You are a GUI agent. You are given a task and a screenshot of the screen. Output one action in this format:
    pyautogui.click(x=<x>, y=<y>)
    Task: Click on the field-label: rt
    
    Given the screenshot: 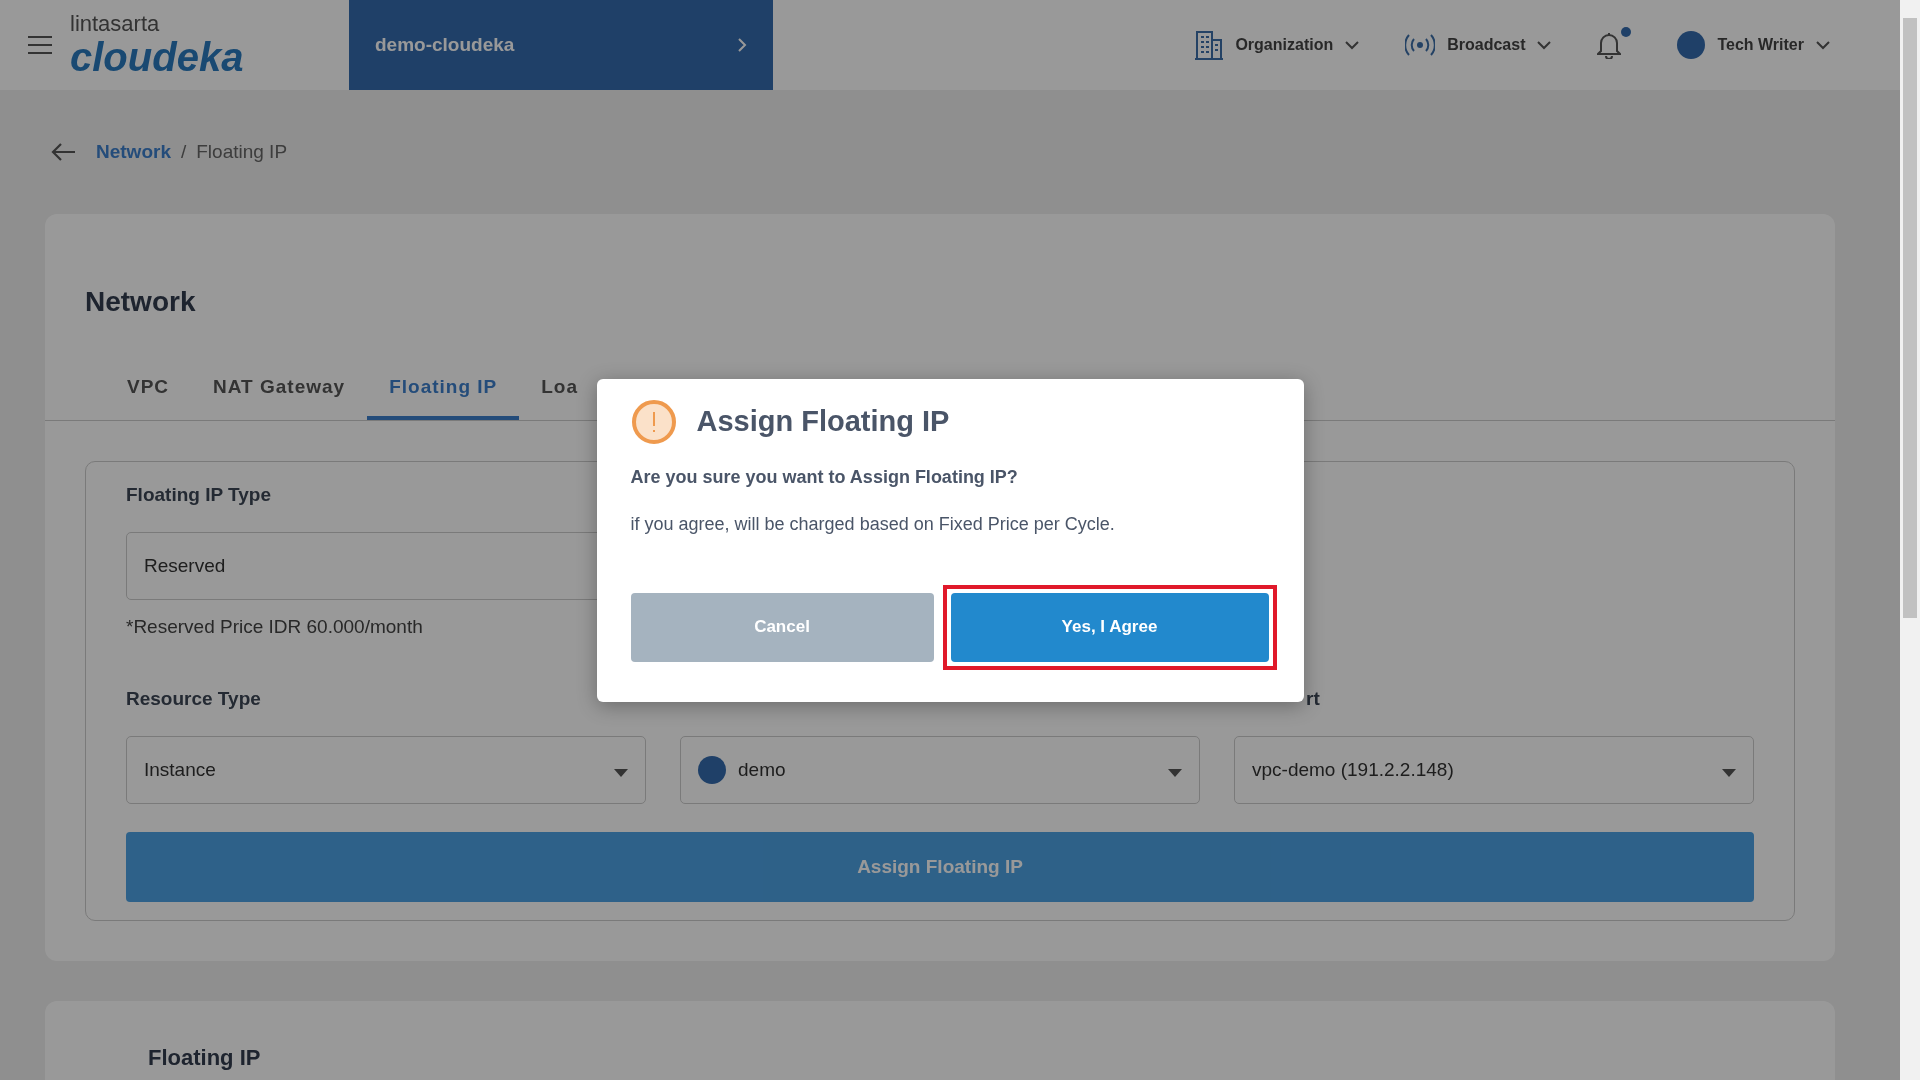 What is the action you would take?
    pyautogui.click(x=1313, y=698)
    